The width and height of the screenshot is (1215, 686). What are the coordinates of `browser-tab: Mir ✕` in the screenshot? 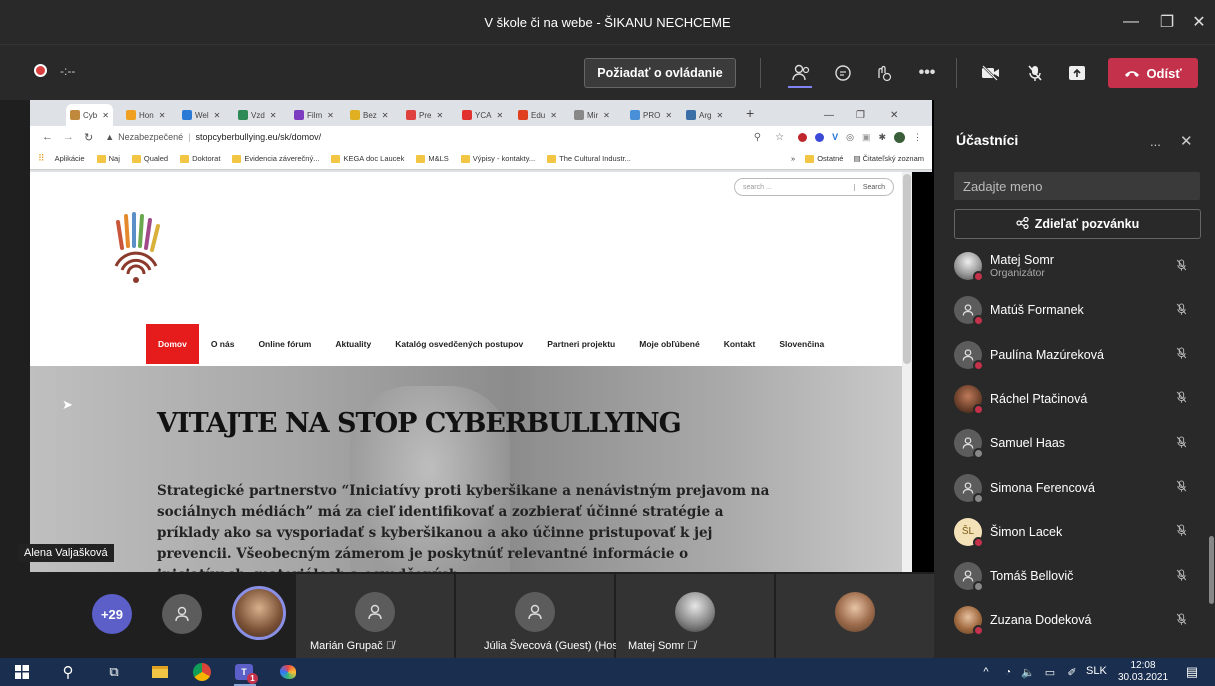 It's located at (592, 115).